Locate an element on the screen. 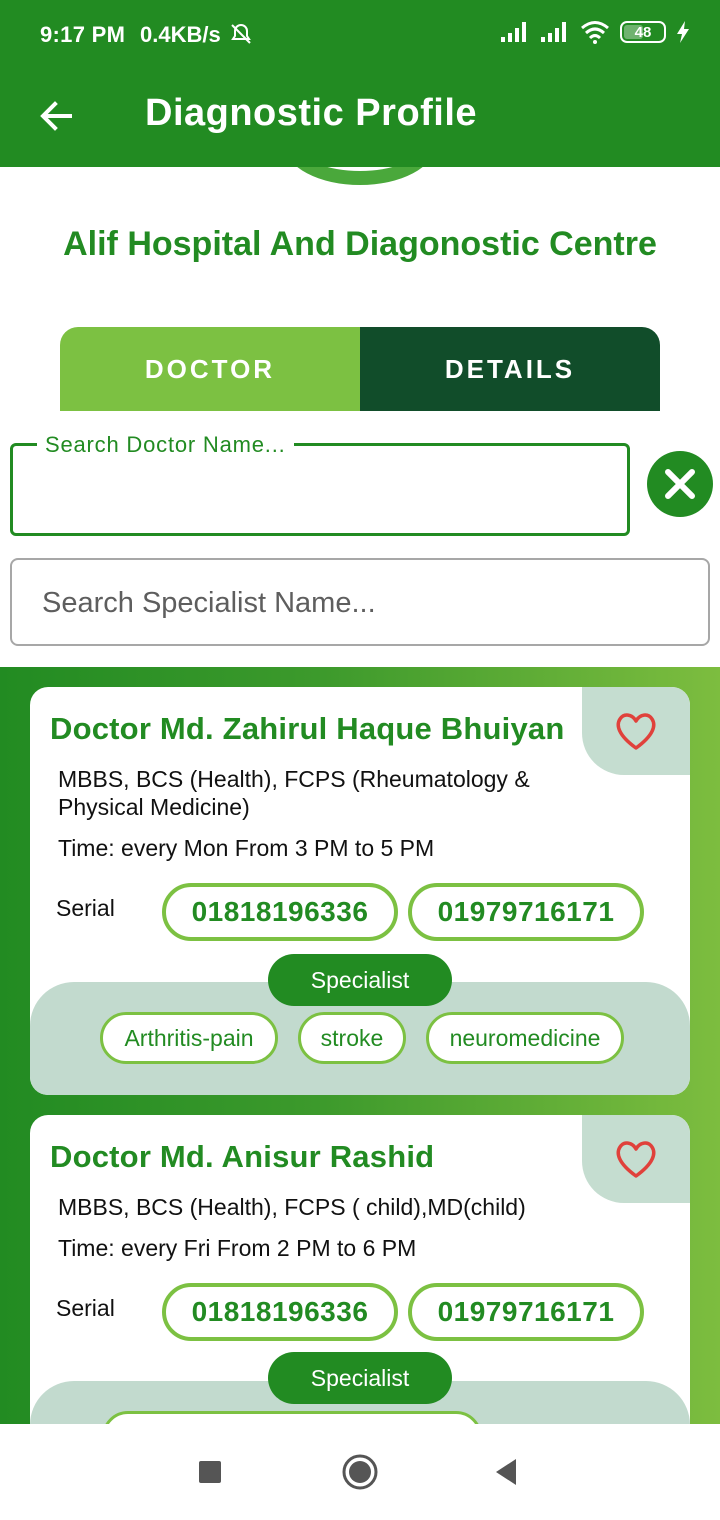 This screenshot has width=720, height=1520. battery-percent: 48 is located at coordinates (643, 32).